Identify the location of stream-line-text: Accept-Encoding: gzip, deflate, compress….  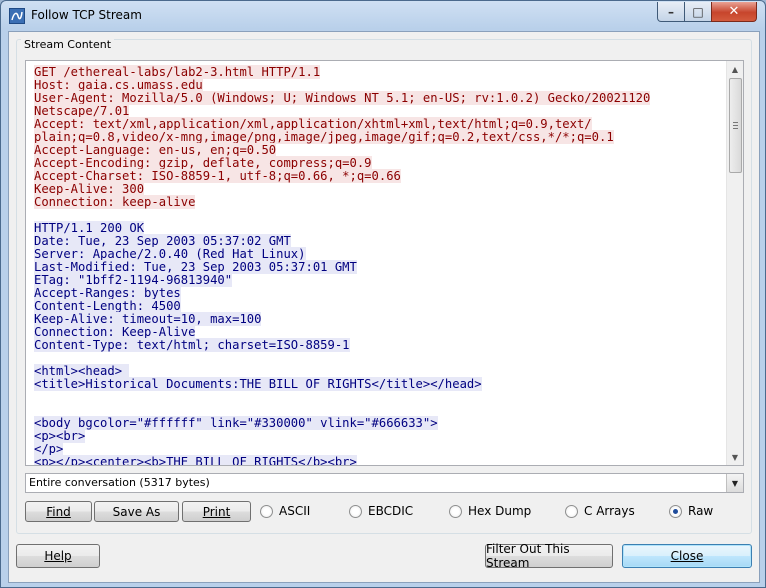
(203, 163).